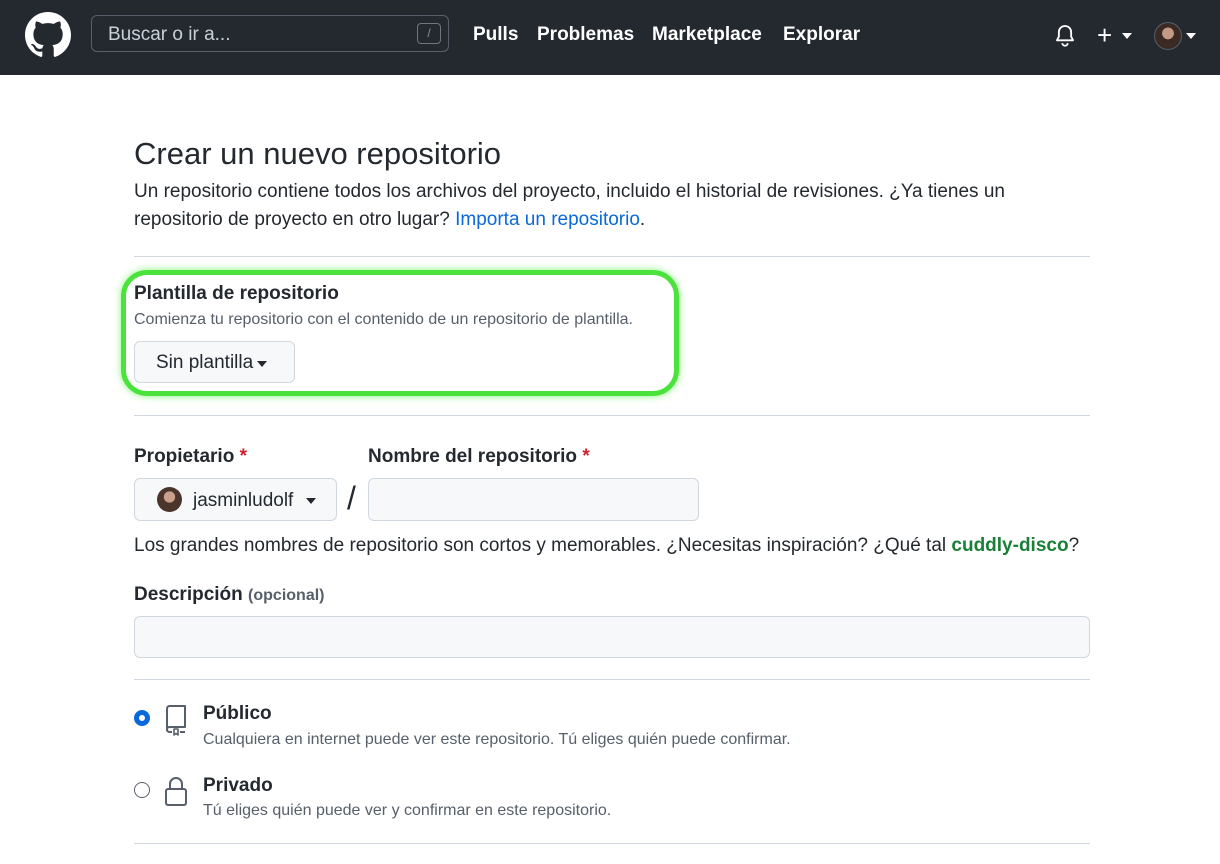 The height and width of the screenshot is (864, 1220). I want to click on create-new-plus-icon: +, so click(1104, 35).